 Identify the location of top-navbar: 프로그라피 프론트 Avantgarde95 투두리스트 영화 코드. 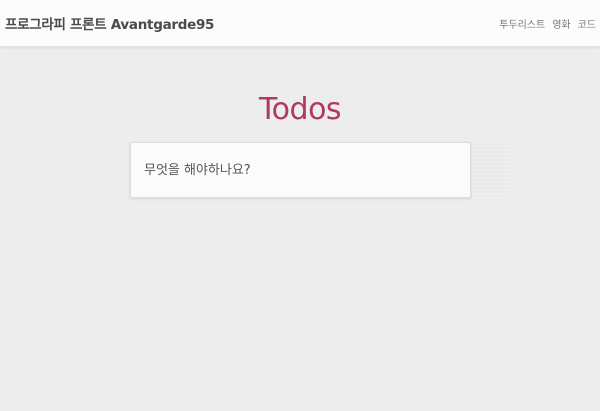
(300, 23).